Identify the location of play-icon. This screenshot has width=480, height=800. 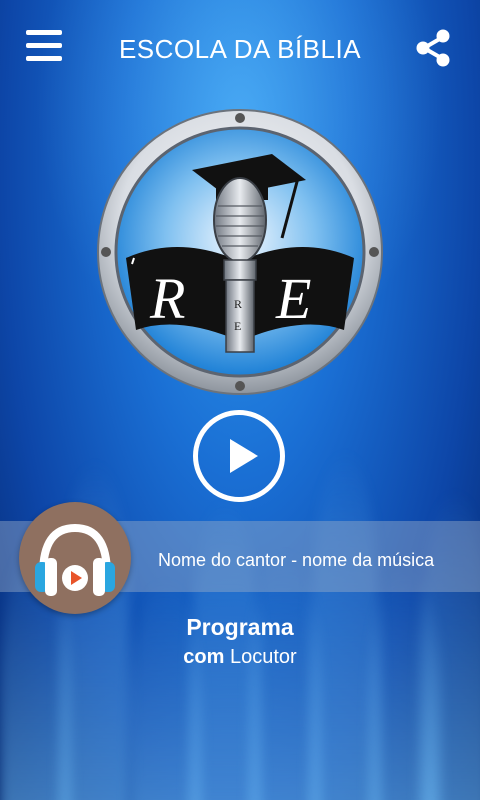
(244, 456).